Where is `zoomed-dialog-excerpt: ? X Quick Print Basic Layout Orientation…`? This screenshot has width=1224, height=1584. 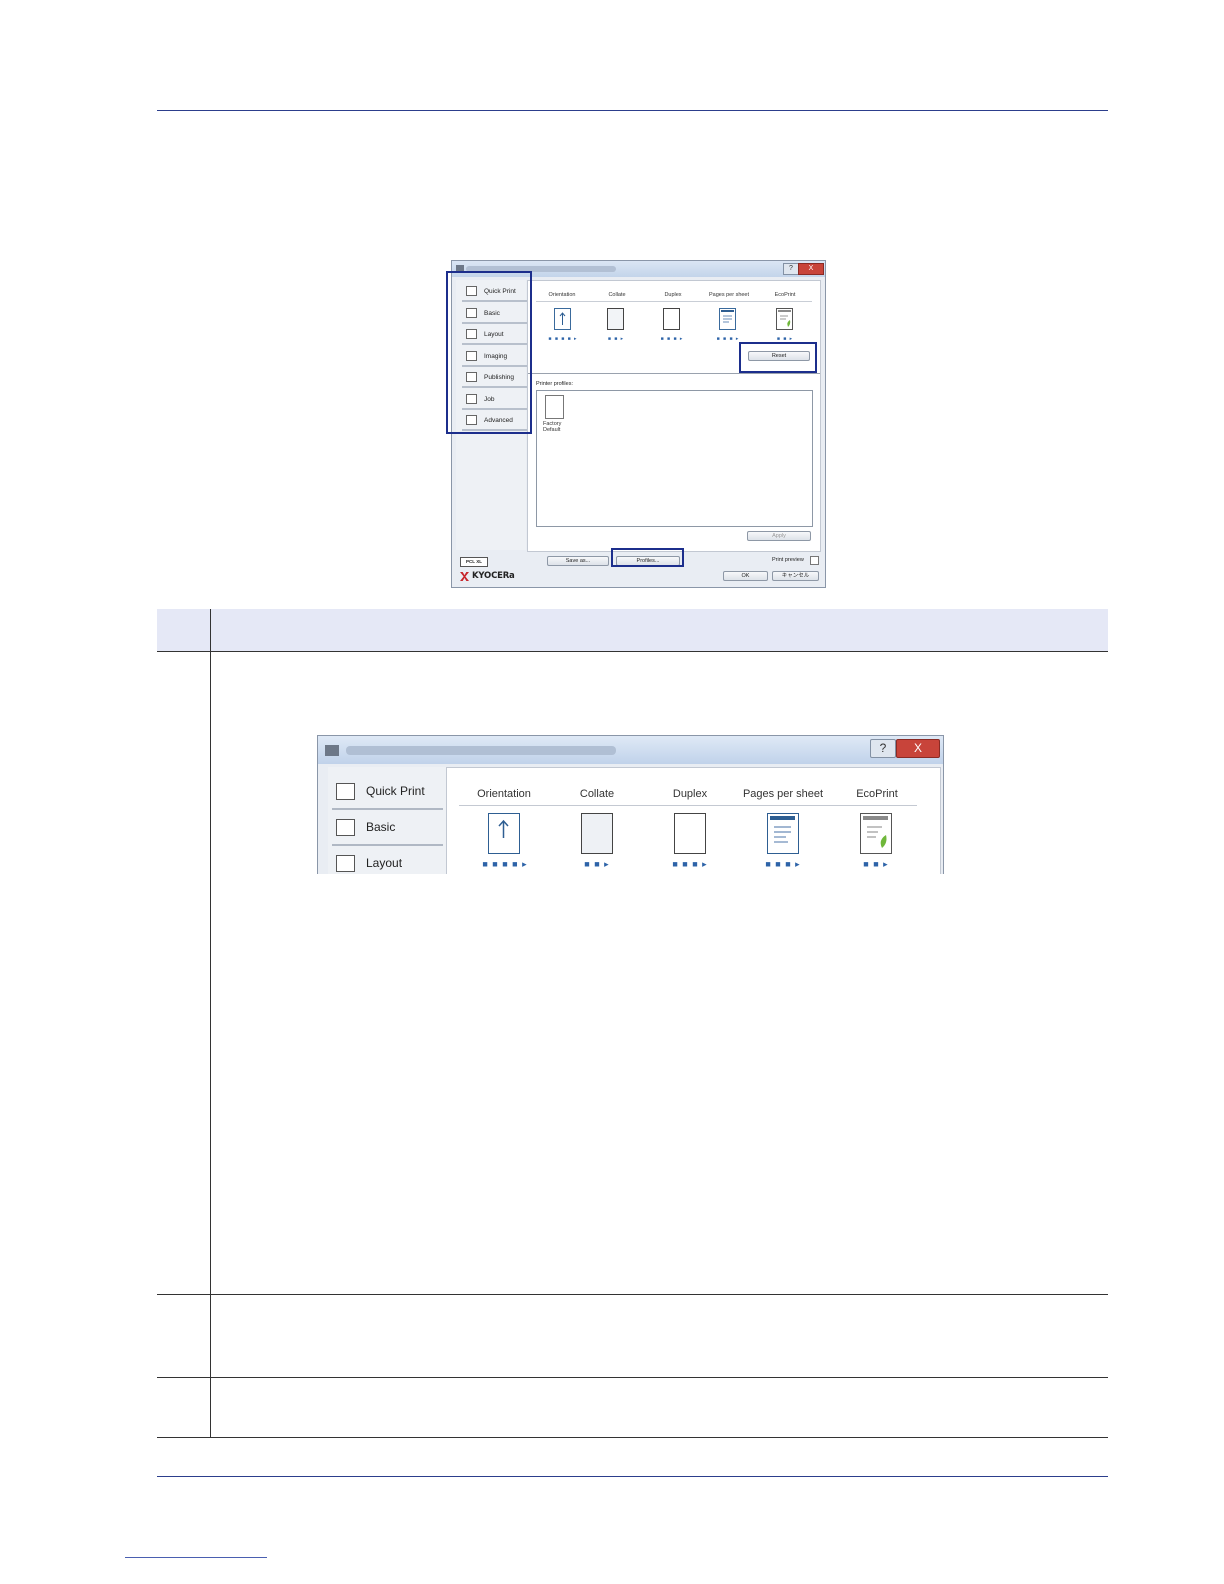 zoomed-dialog-excerpt: ? X Quick Print Basic Layout Orientation… is located at coordinates (630, 804).